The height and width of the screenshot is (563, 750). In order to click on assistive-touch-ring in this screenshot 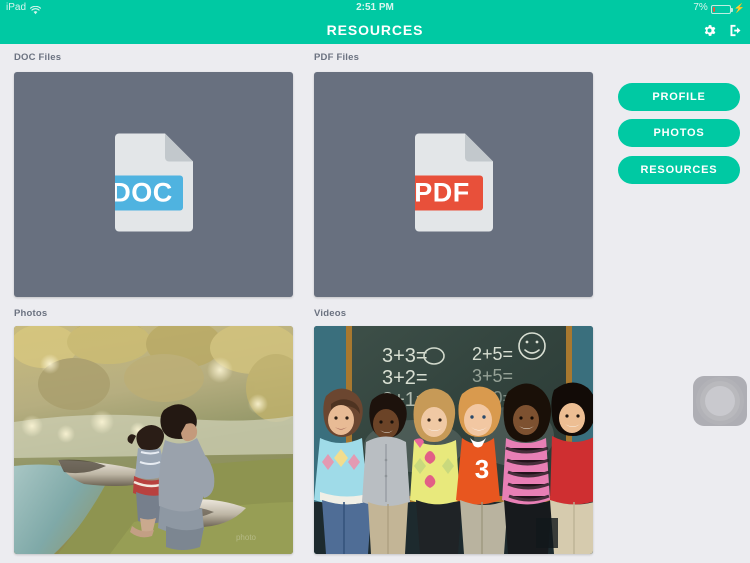, I will do `click(720, 401)`.